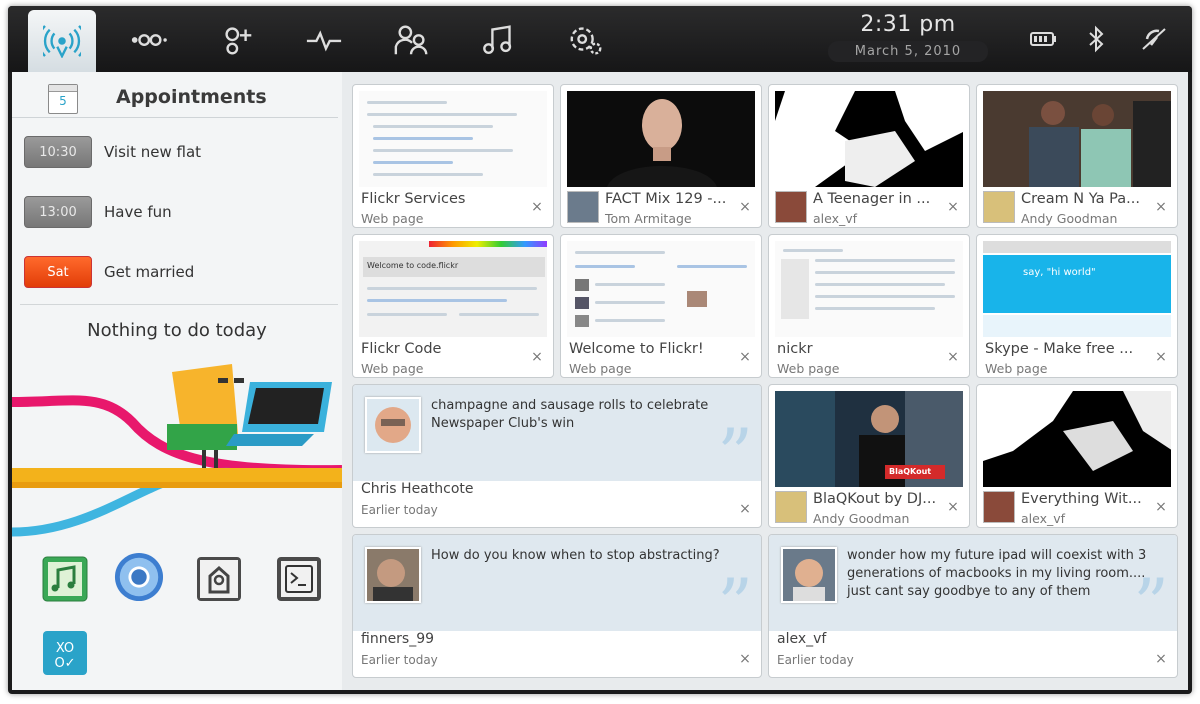  Describe the element at coordinates (1096, 39) in the screenshot. I see `bluetooth-icon` at that location.